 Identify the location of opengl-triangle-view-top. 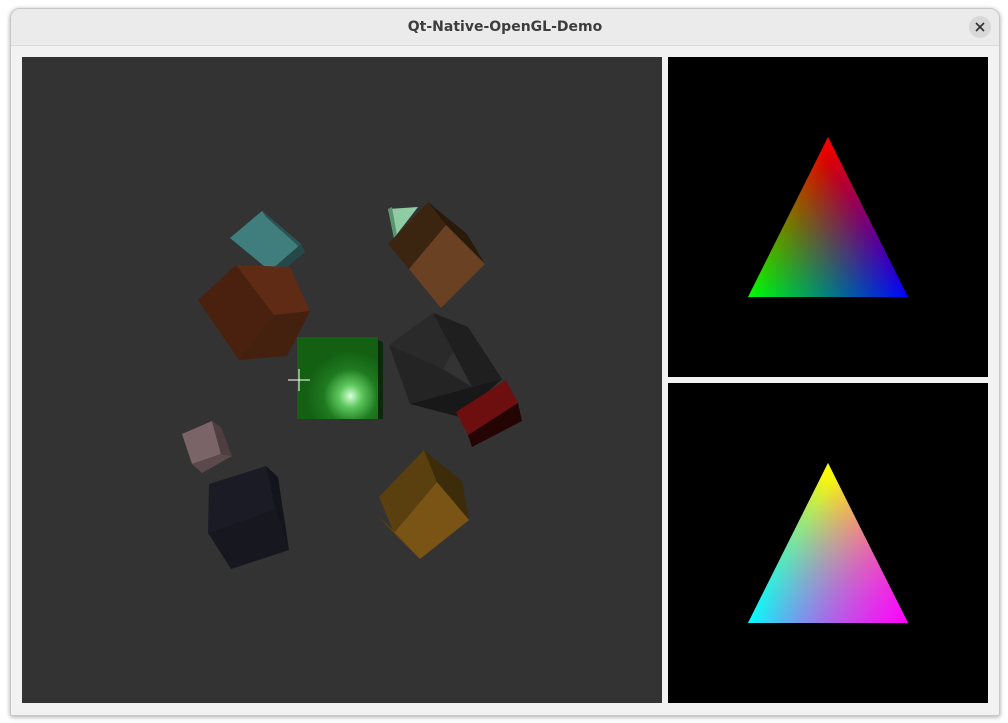
(828, 217).